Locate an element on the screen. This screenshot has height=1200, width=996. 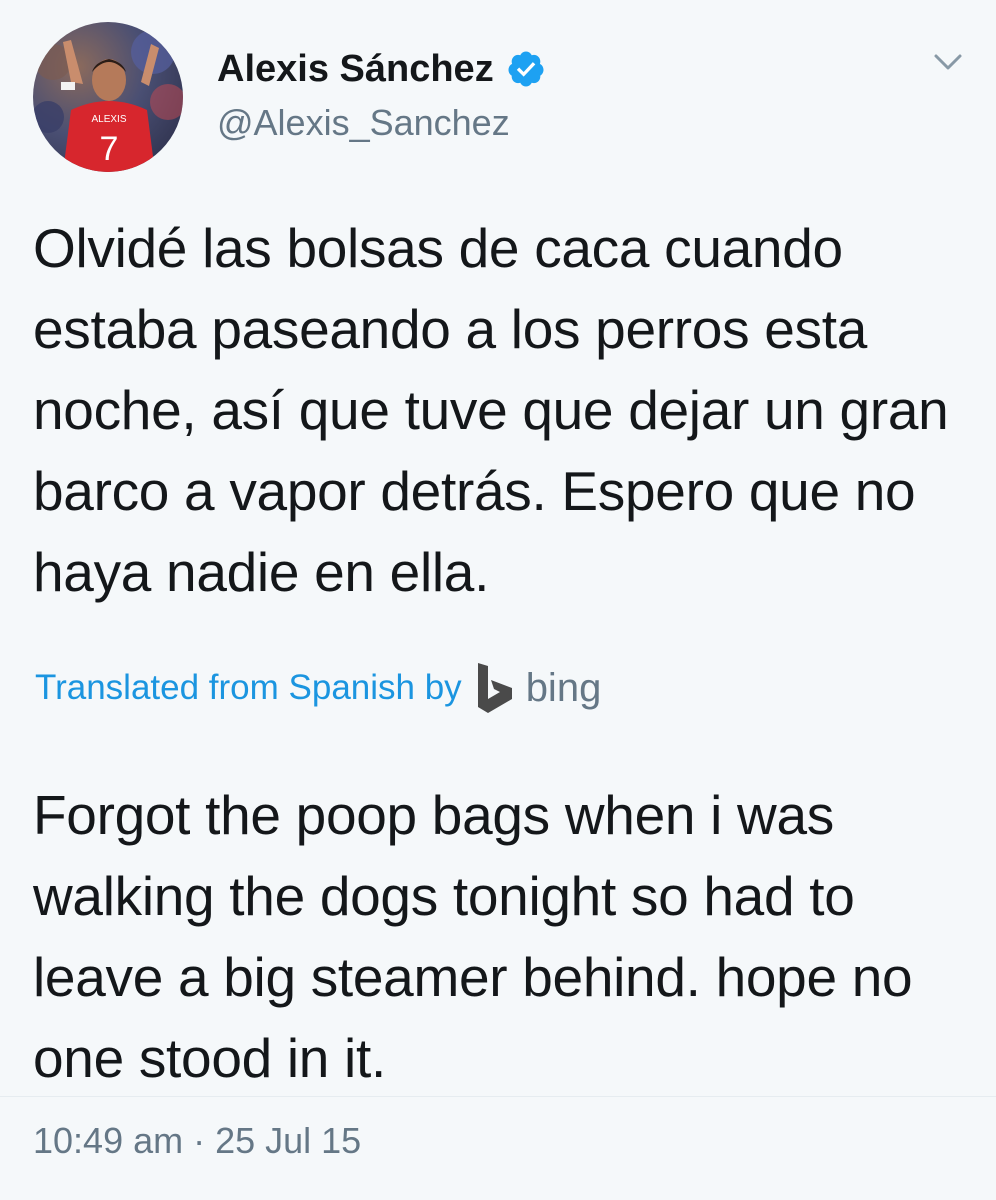
tweet-timestamp: 10:49 am · 25 Jul 15 is located at coordinates (197, 1141).